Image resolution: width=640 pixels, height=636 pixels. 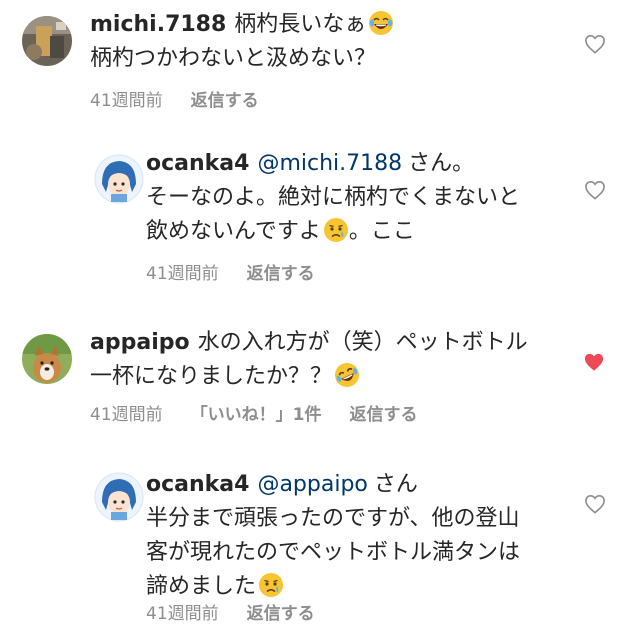 What do you see at coordinates (395, 484) in the screenshot?
I see `comment-text: さん` at bounding box center [395, 484].